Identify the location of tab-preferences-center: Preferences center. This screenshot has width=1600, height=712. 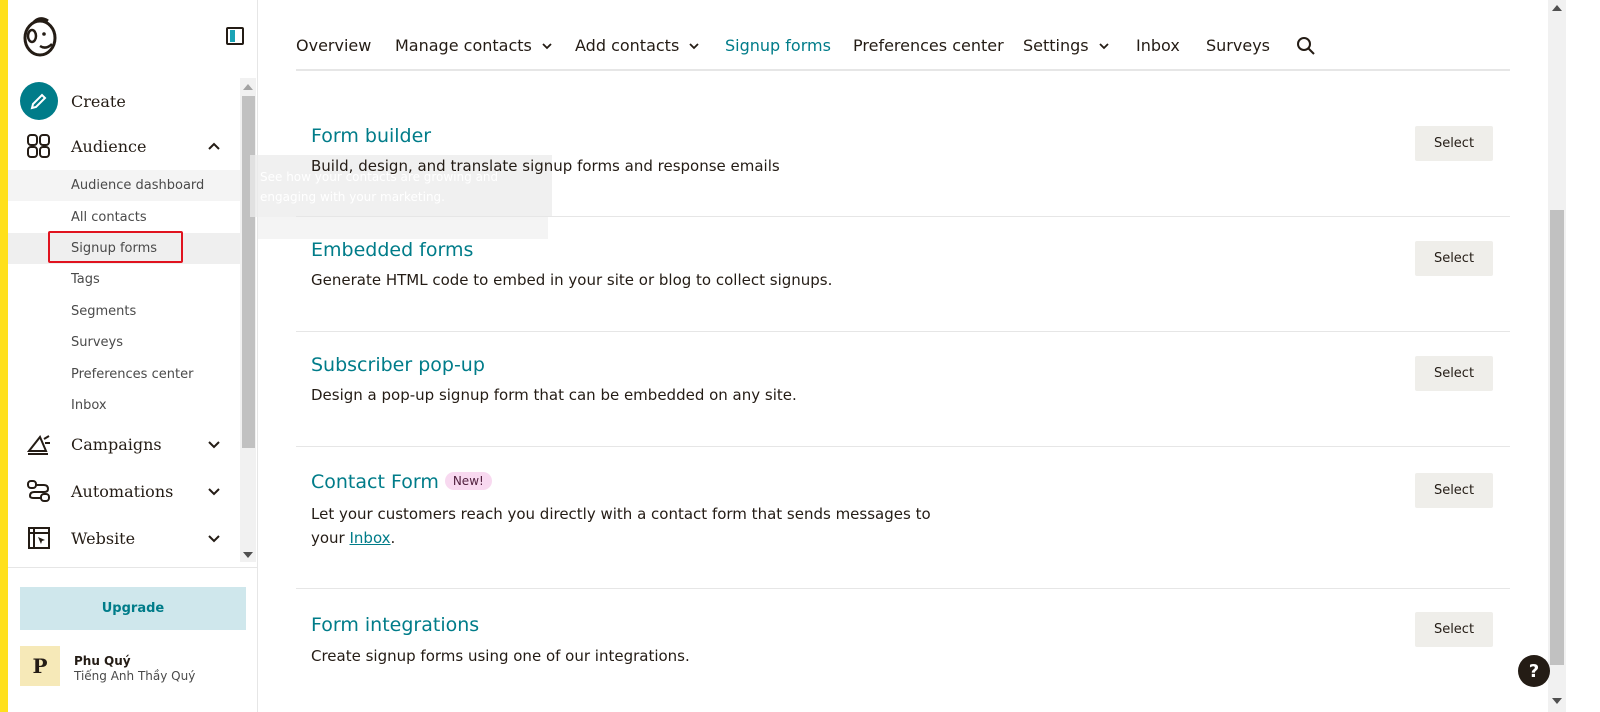
(928, 45).